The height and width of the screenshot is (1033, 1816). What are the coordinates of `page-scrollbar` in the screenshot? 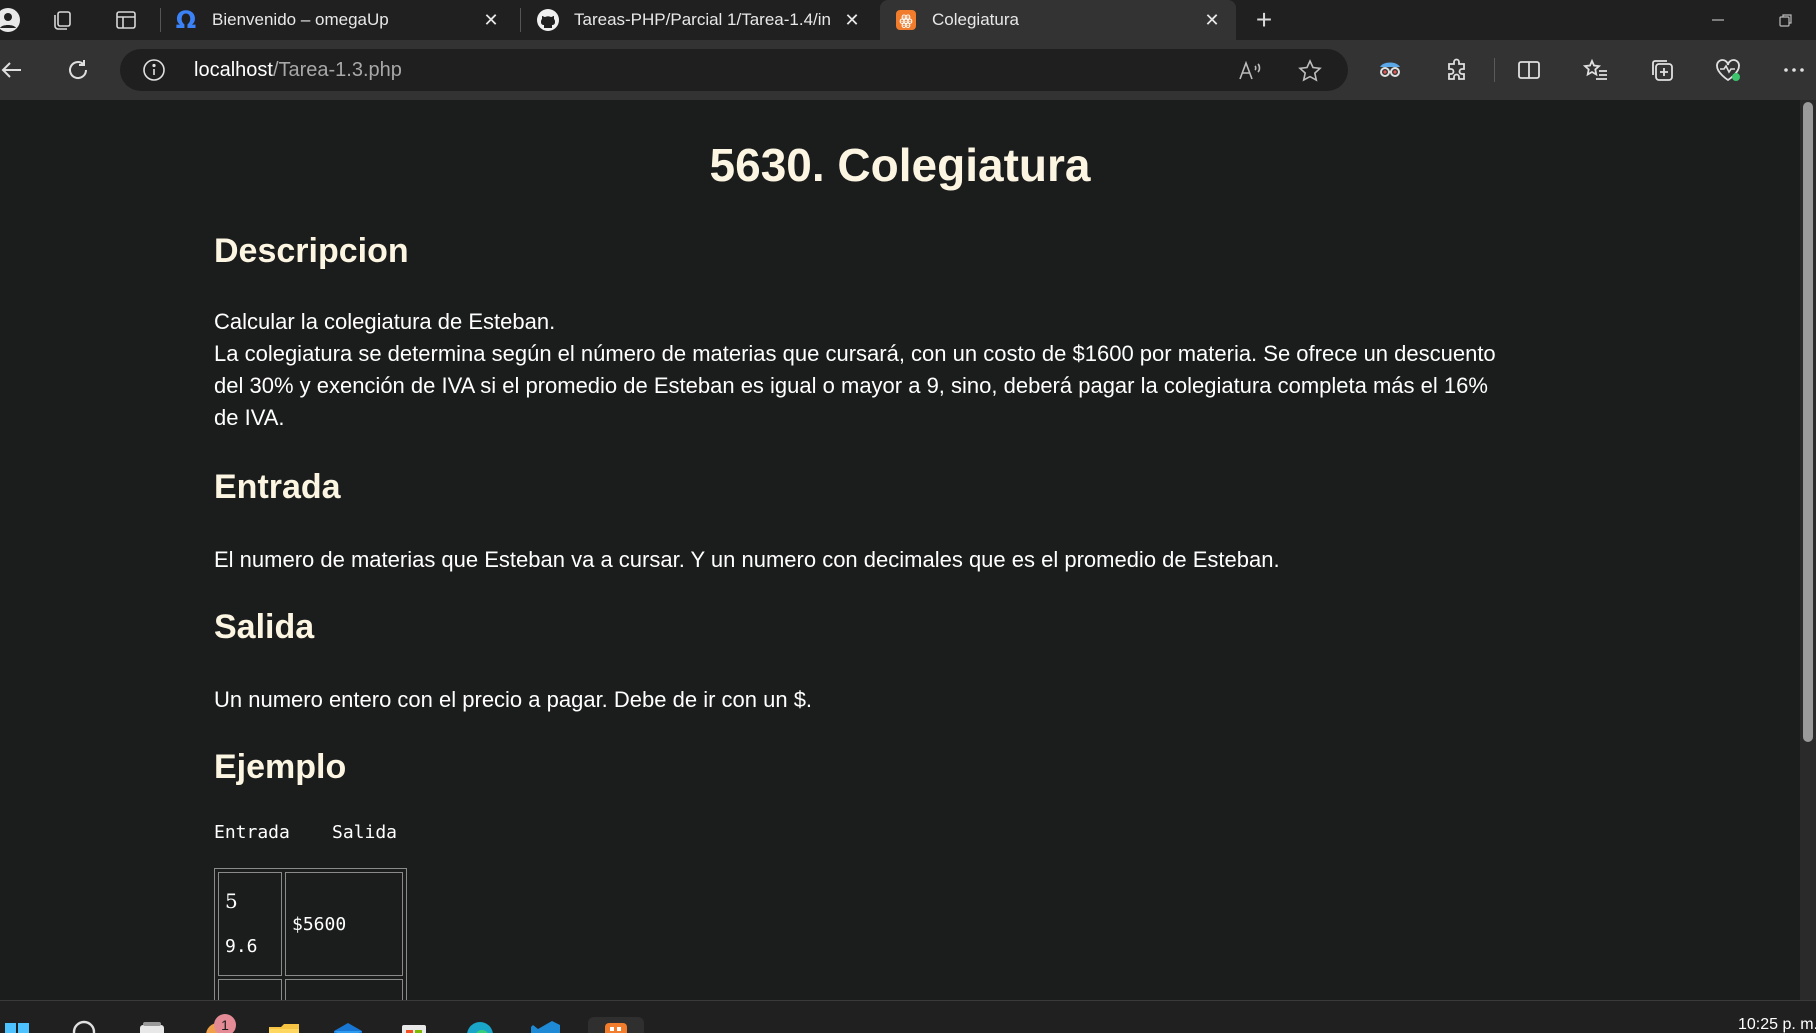 It's located at (1808, 550).